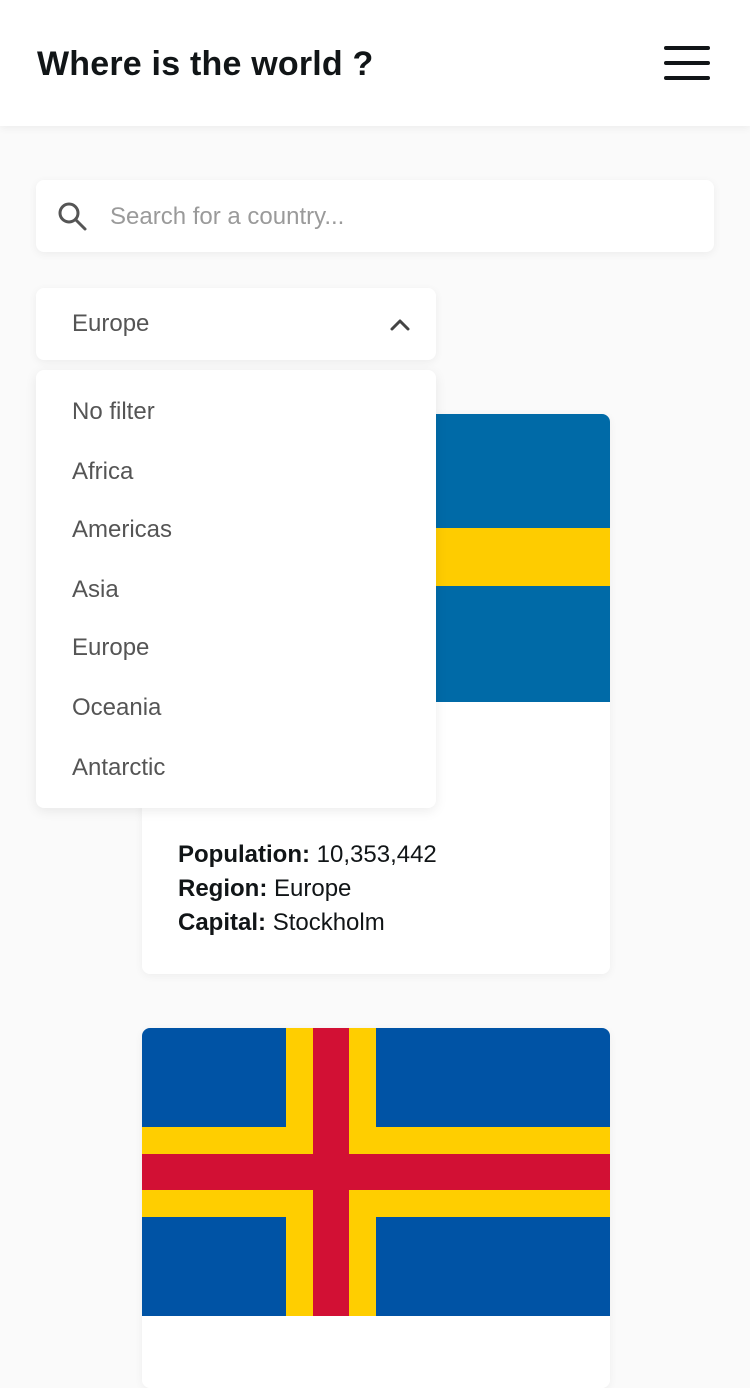 The width and height of the screenshot is (750, 1388). I want to click on dropdown-option-americas: Americas, so click(236, 529).